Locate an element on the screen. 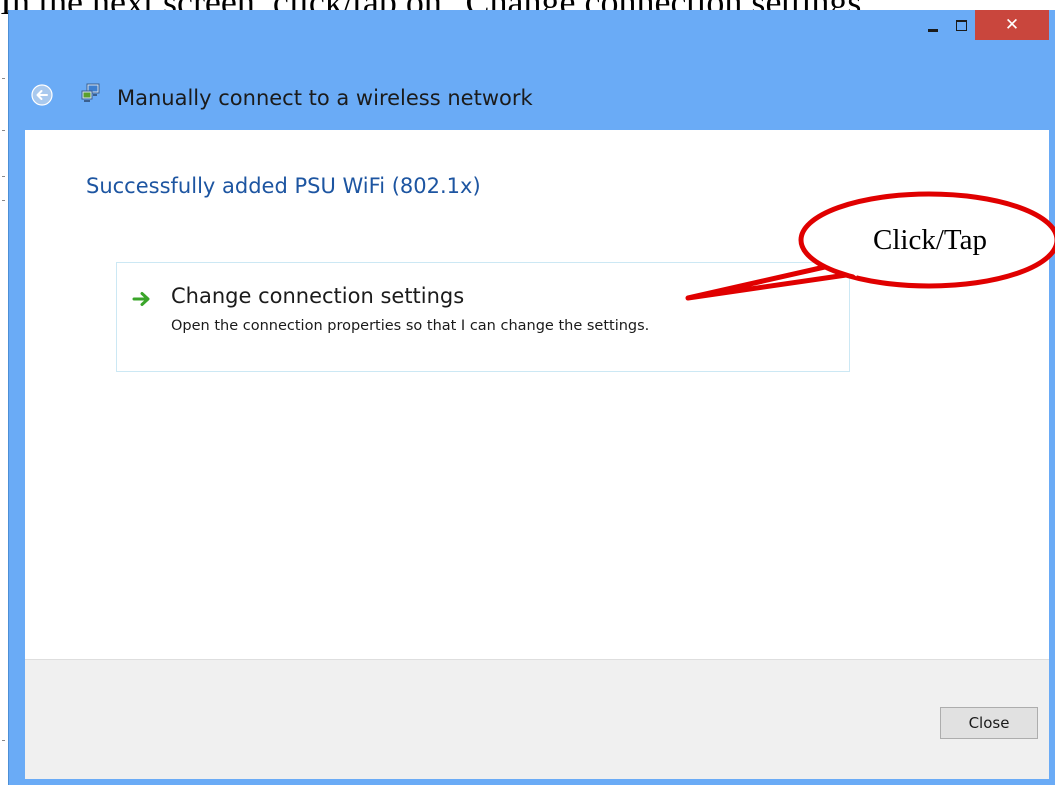  callout-text: Click/Tap is located at coordinates (930, 240).